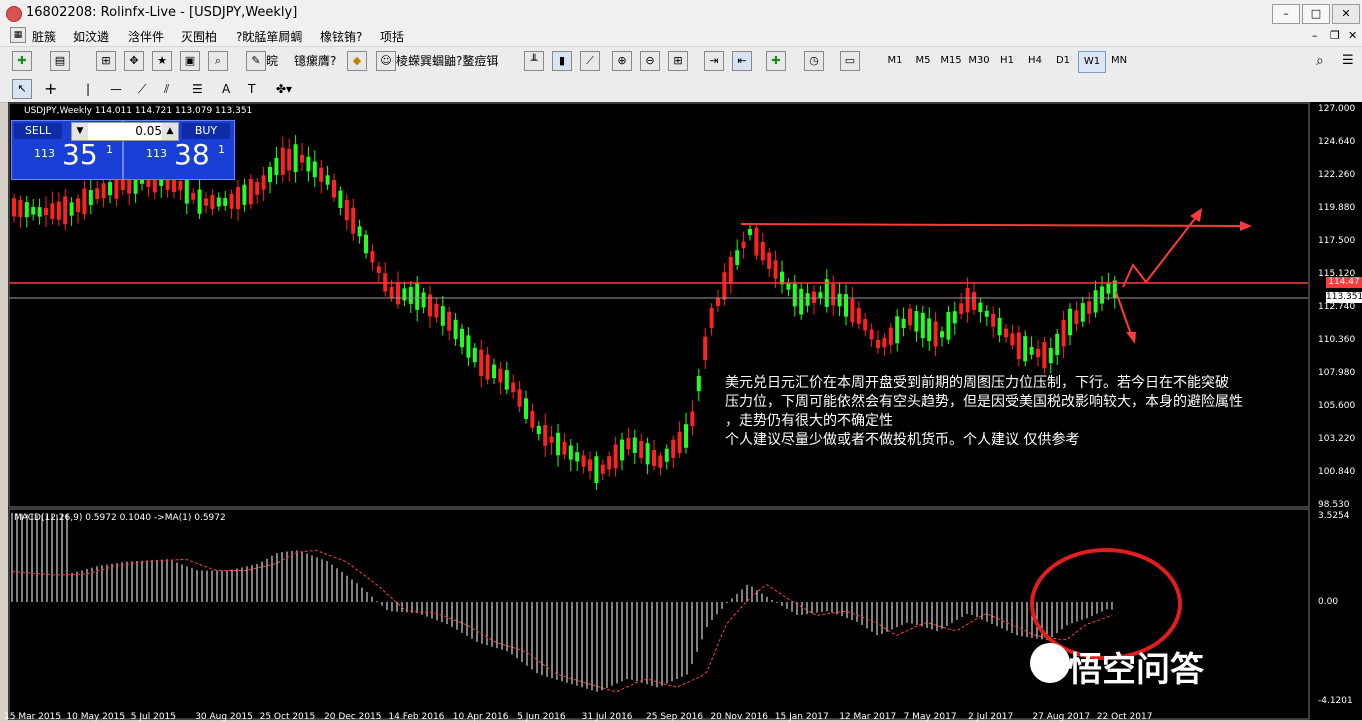  Describe the element at coordinates (256, 61) in the screenshot. I see `new-order-icon: ✎` at that location.